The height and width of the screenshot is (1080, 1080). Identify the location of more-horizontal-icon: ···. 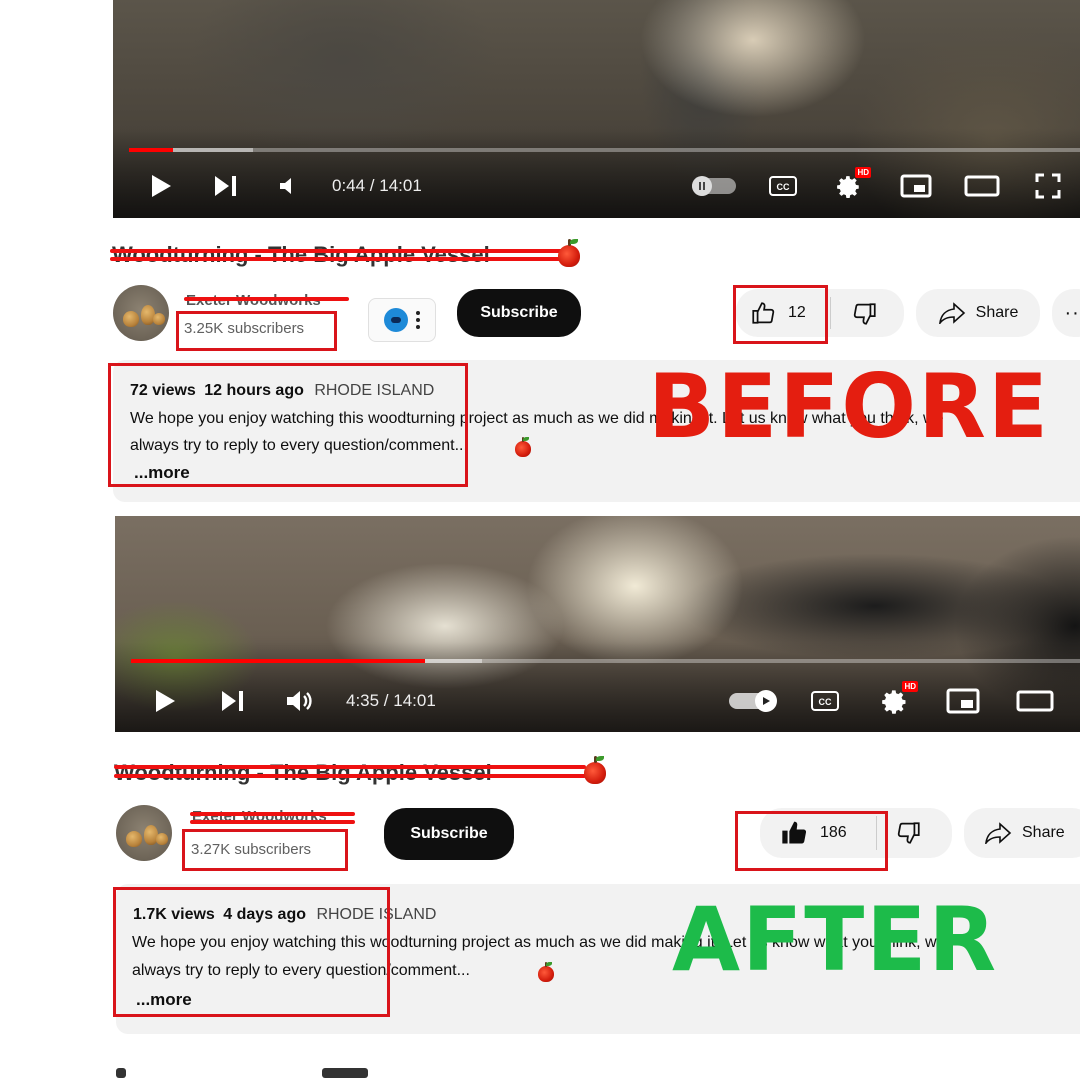
(1072, 312).